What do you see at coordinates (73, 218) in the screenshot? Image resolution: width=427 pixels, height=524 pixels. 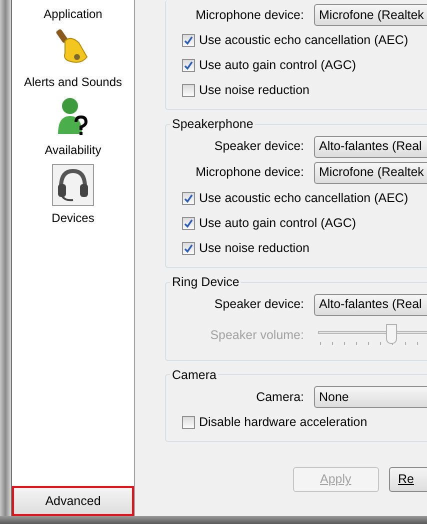 I see `sidebar-item: Devices` at bounding box center [73, 218].